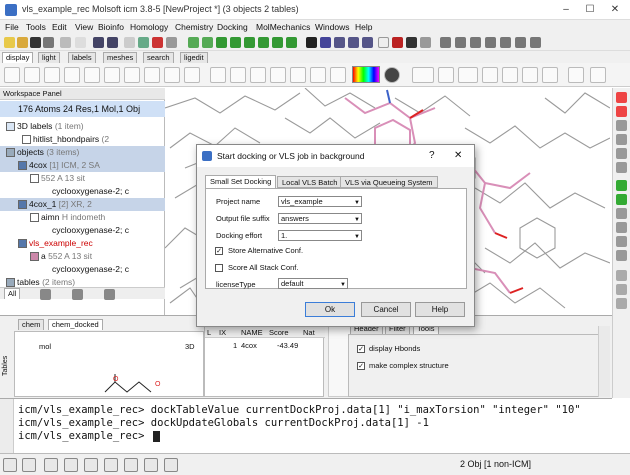 This screenshot has height=475, width=630. What do you see at coordinates (51, 465) in the screenshot?
I see `grid-toggle-icon` at bounding box center [51, 465].